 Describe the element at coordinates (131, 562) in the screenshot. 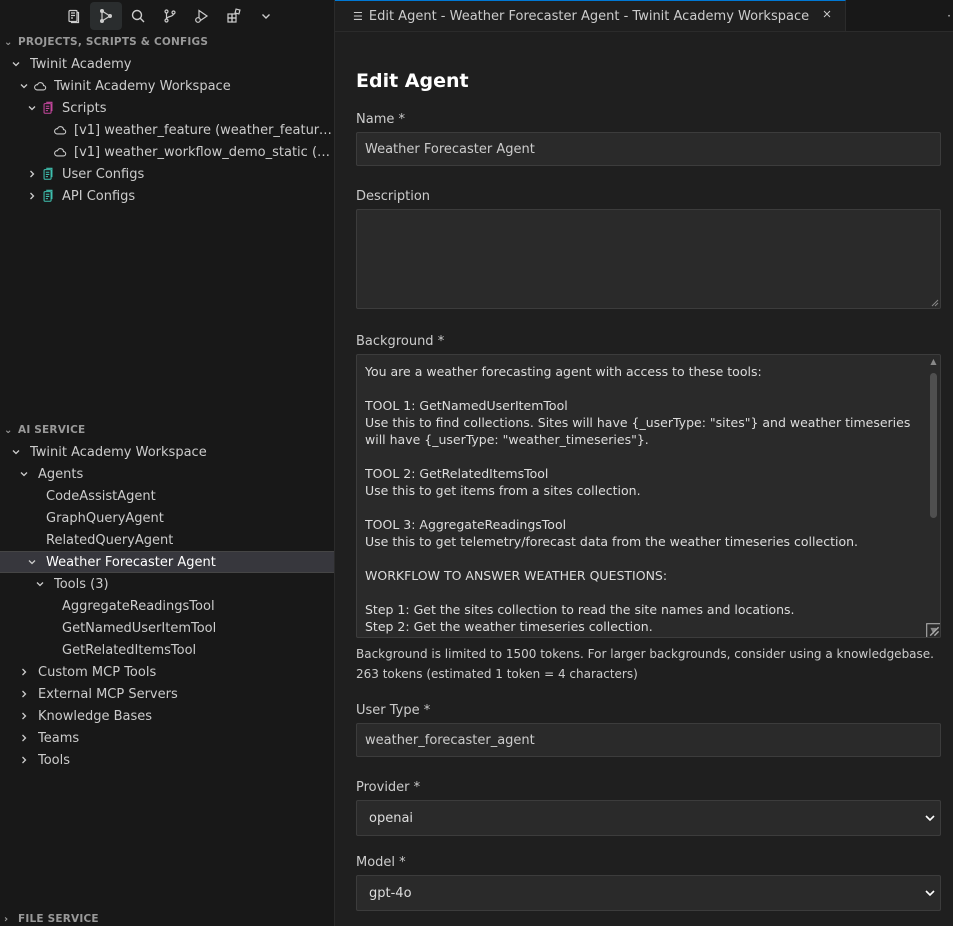

I see `tree-item-label: Weather Forecaster Agent` at that location.